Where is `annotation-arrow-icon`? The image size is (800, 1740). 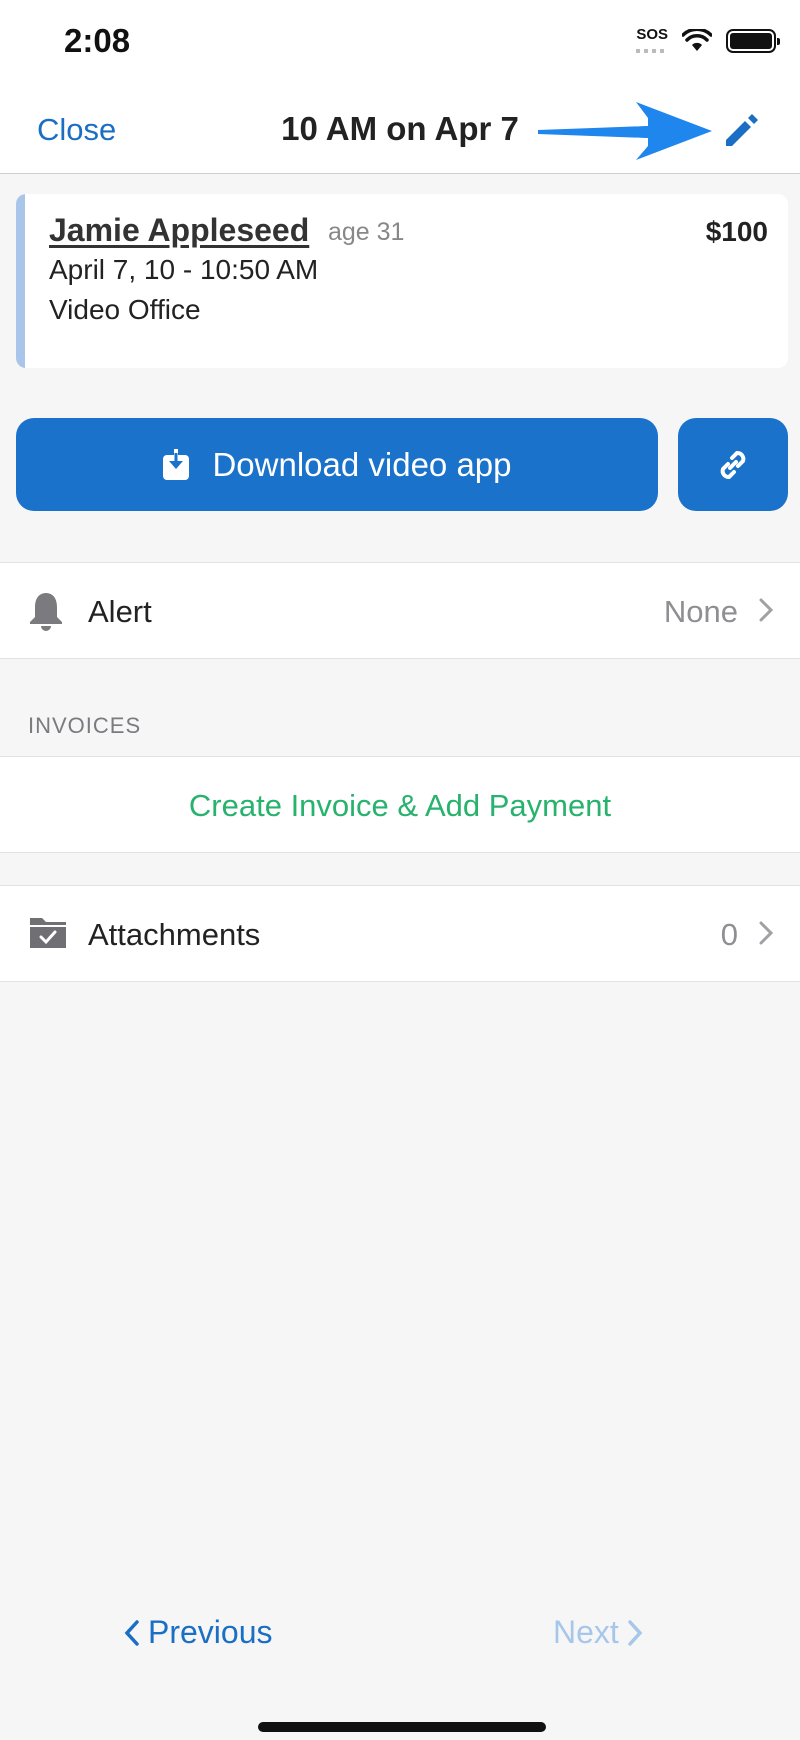 annotation-arrow-icon is located at coordinates (625, 131).